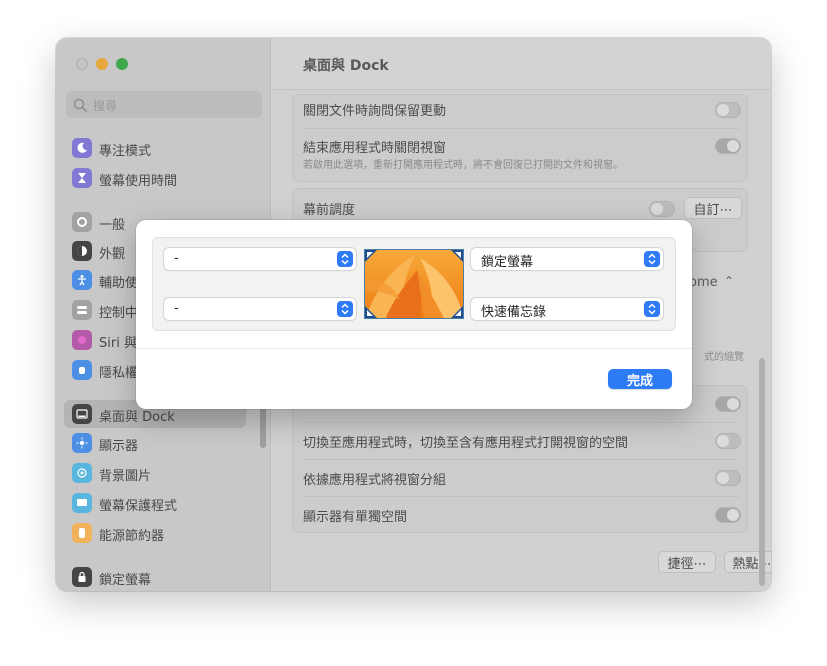 The width and height of the screenshot is (827, 666). What do you see at coordinates (82, 64) in the screenshot?
I see `close-window-button` at bounding box center [82, 64].